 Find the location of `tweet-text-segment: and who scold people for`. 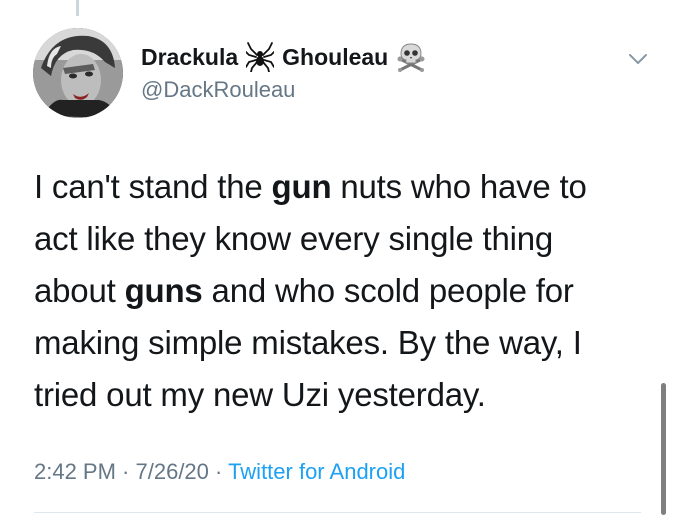

tweet-text-segment: and who scold people for is located at coordinates (388, 290).